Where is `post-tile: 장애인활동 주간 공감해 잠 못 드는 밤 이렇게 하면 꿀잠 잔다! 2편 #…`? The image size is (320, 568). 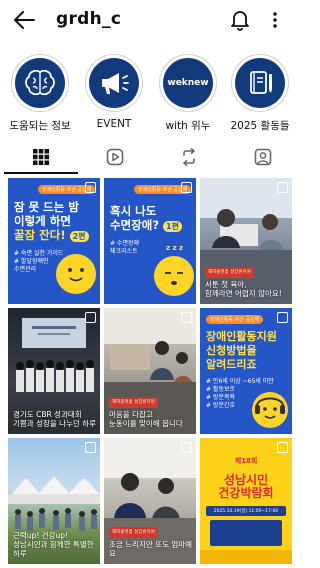
post-tile: 장애인활동 주간 공감해 잠 못 드는 밤 이렇게 하면 꿀잠 잔다! 2편 #… is located at coordinates (54, 241).